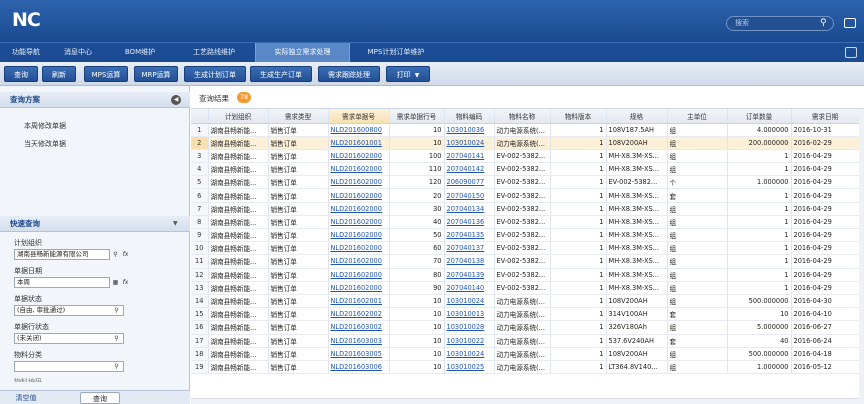  What do you see at coordinates (349, 74) in the screenshot?
I see `demand-tracking-button: 需求跟踪处理` at bounding box center [349, 74].